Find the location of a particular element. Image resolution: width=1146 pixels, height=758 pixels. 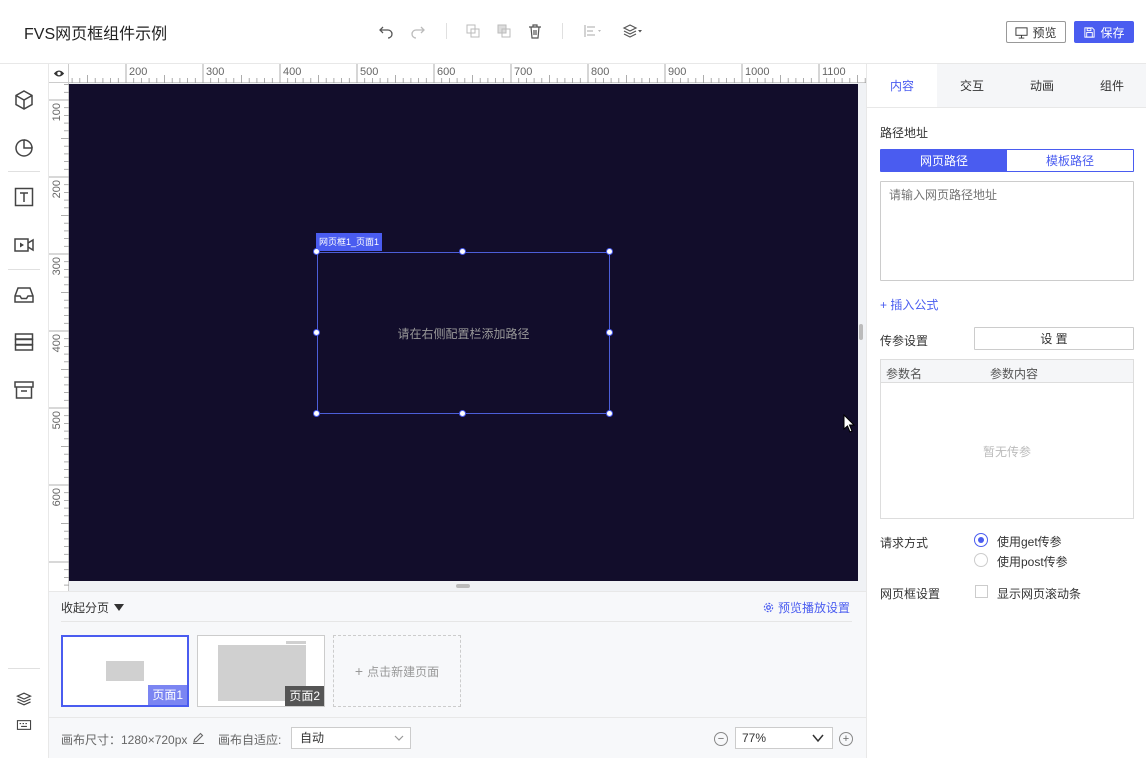

ruler-label: 600 is located at coordinates (57, 497).